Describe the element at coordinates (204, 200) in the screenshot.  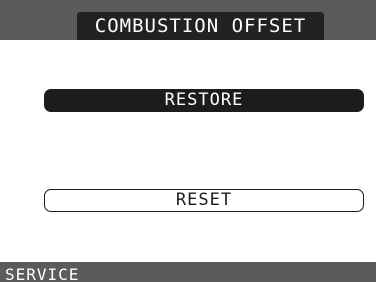
I see `reset-button: RESET` at that location.